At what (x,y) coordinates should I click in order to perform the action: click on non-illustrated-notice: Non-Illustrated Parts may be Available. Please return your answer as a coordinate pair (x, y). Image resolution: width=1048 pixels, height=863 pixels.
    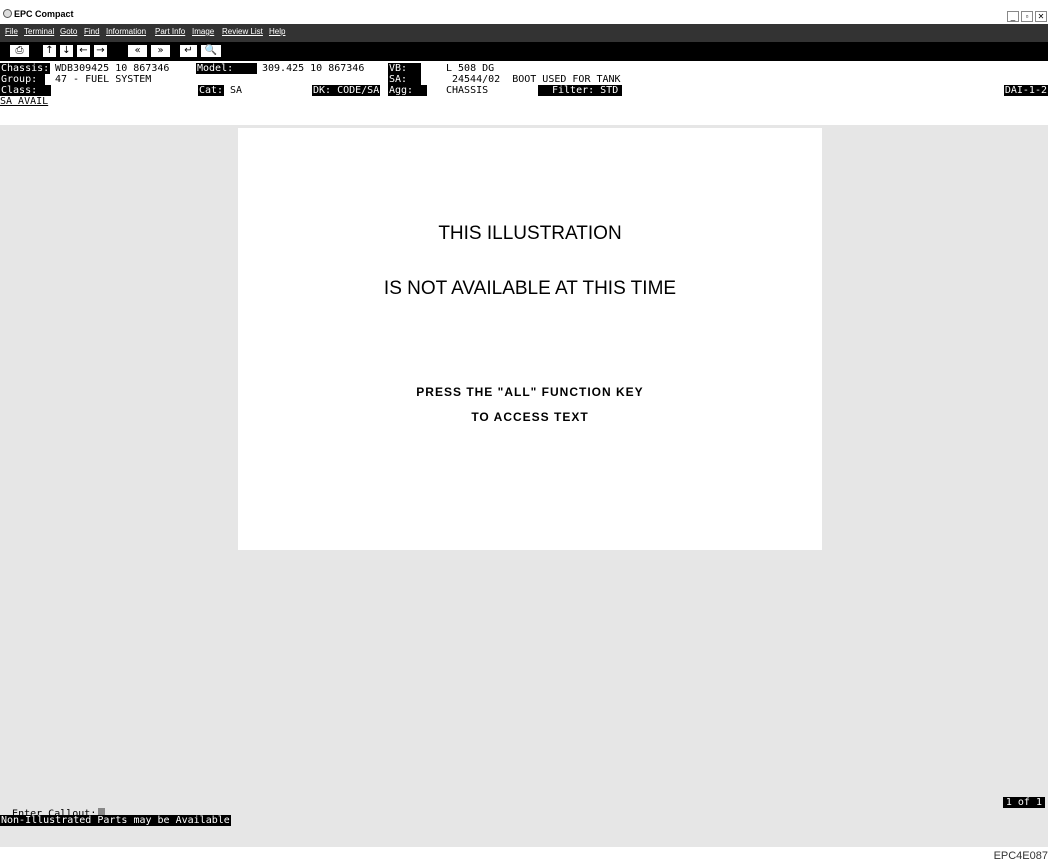
    Looking at the image, I should click on (115, 820).